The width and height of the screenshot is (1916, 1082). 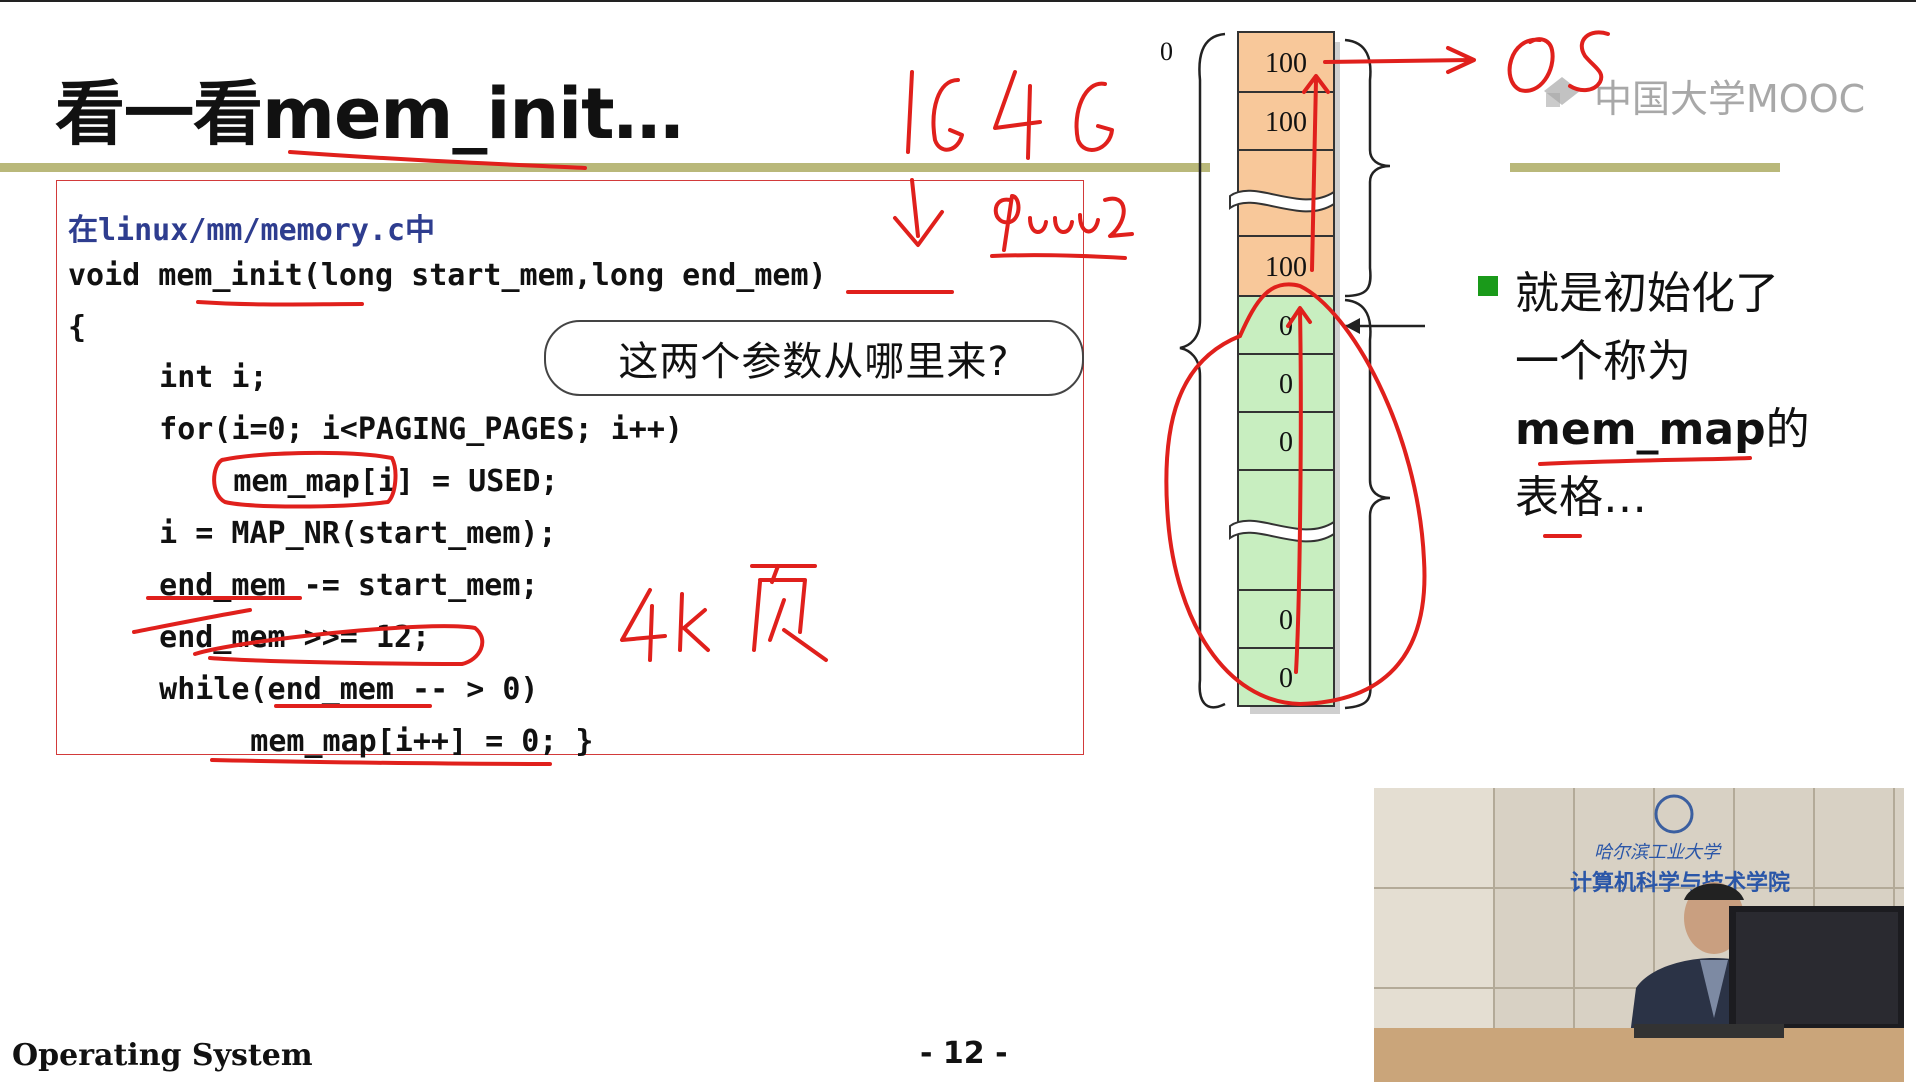 I want to click on instructor-video: 哈尔滨工业大学 计算机科学与技术学院, so click(x=1639, y=935).